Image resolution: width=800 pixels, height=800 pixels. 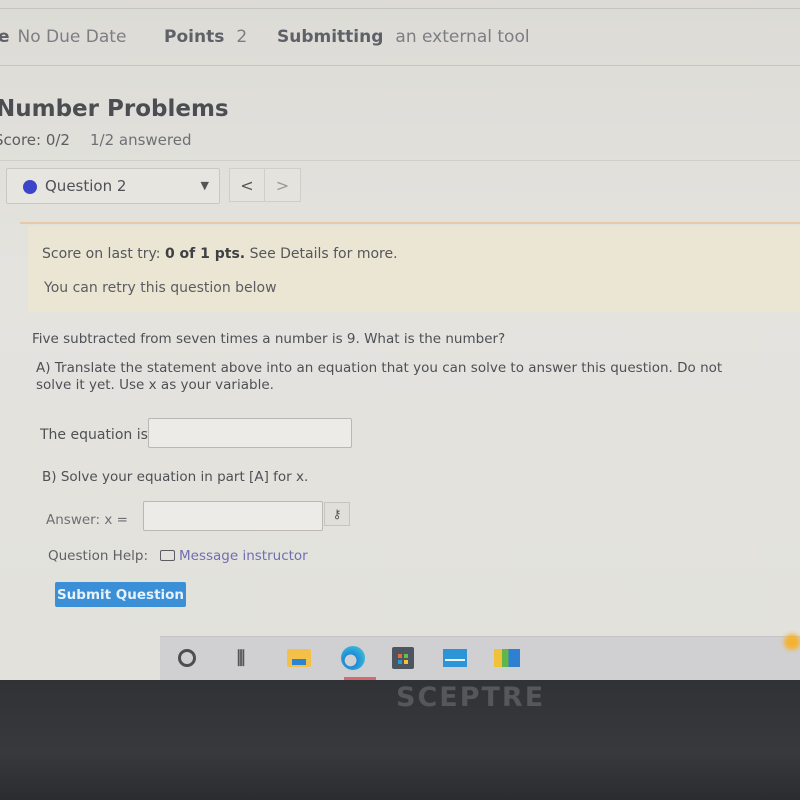 I want to click on key-icon: ⚷, so click(x=337, y=514).